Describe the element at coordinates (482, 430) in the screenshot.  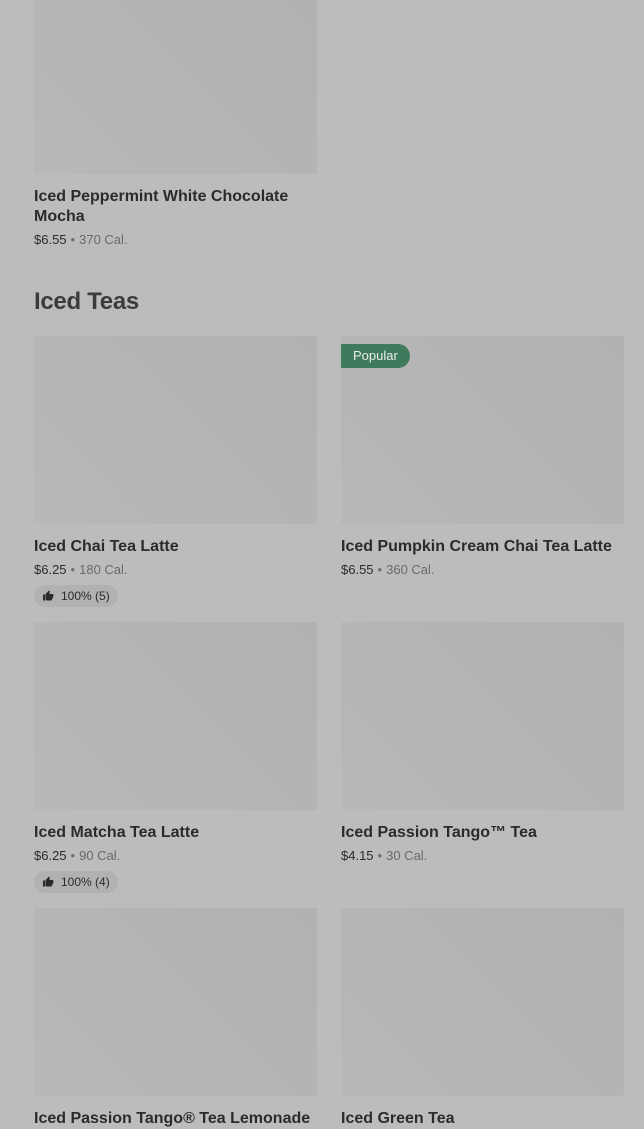
I see `menu-item-image: Popular` at that location.